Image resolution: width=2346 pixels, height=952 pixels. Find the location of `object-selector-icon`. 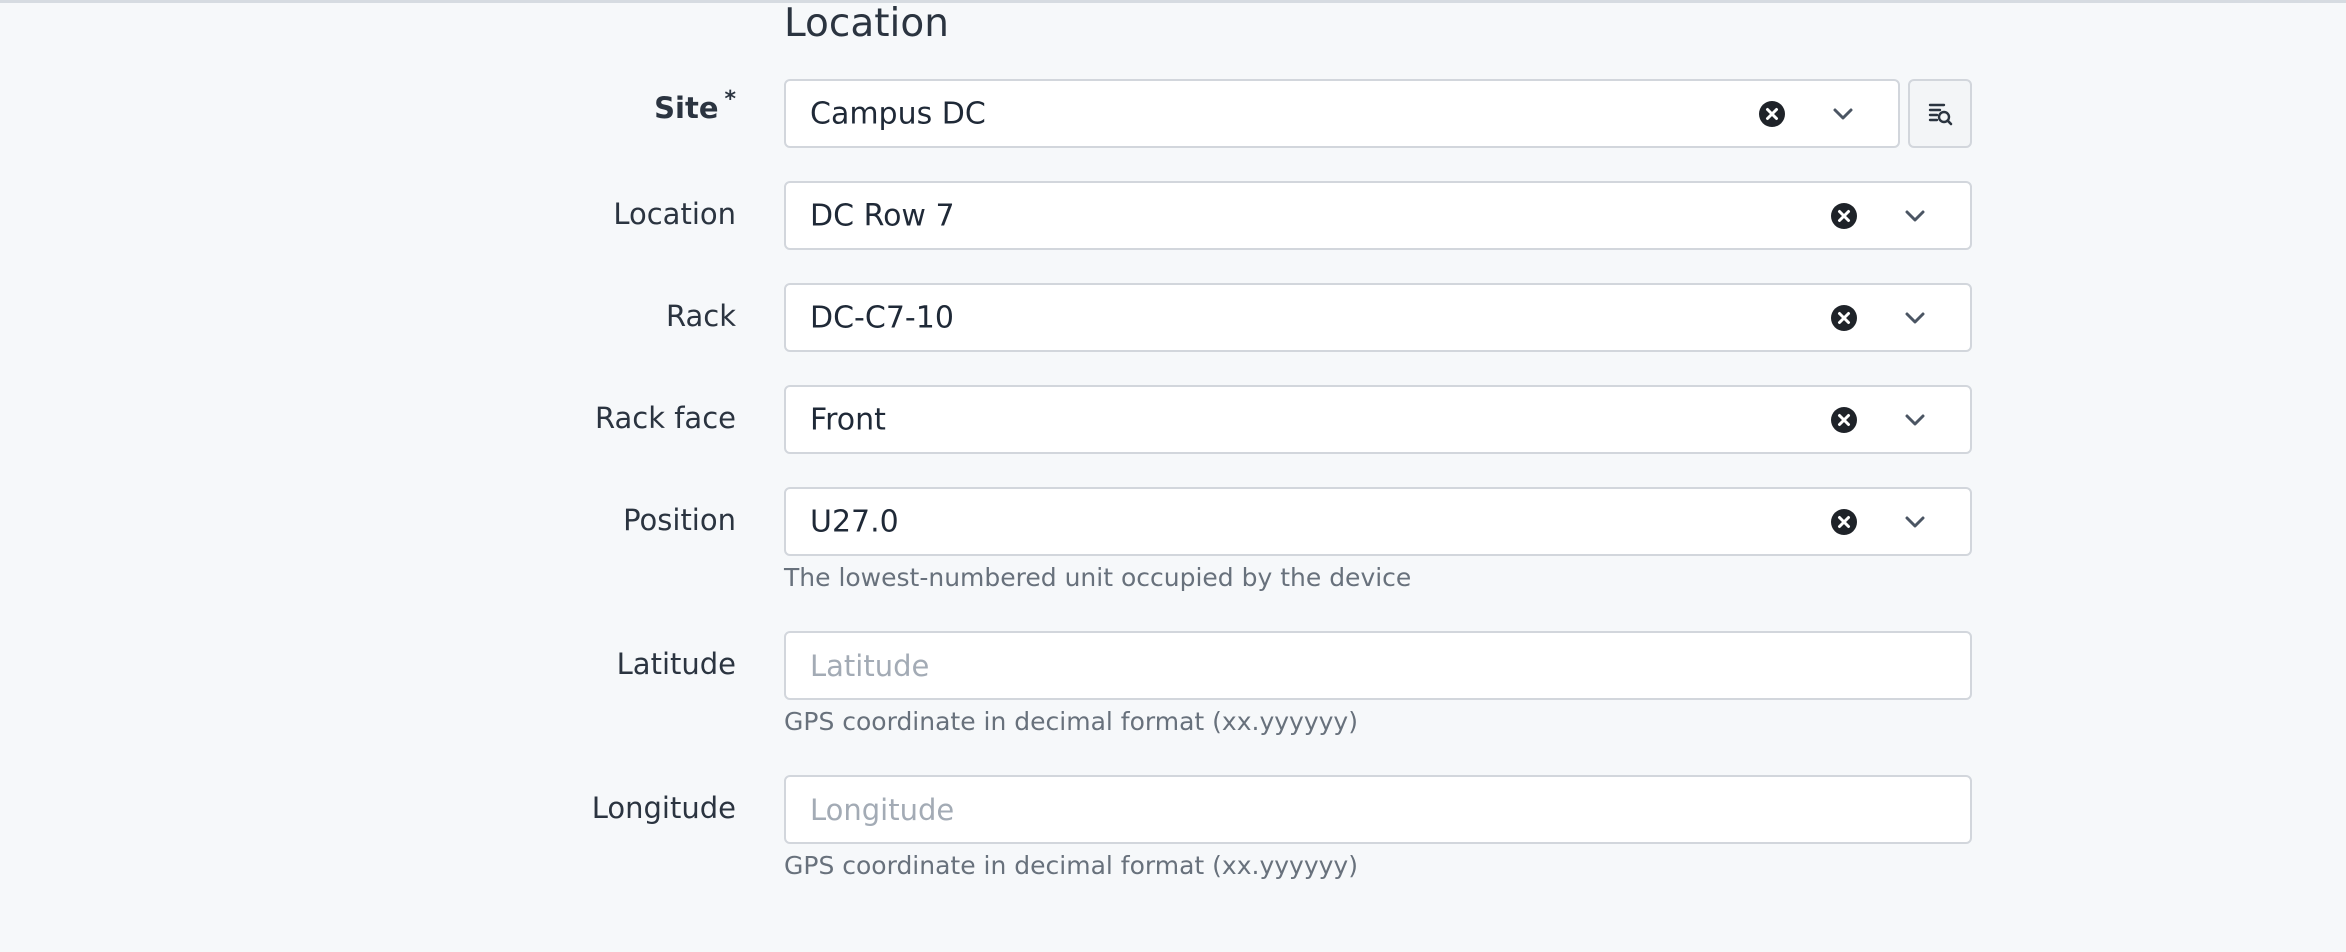

object-selector-icon is located at coordinates (1940, 114).